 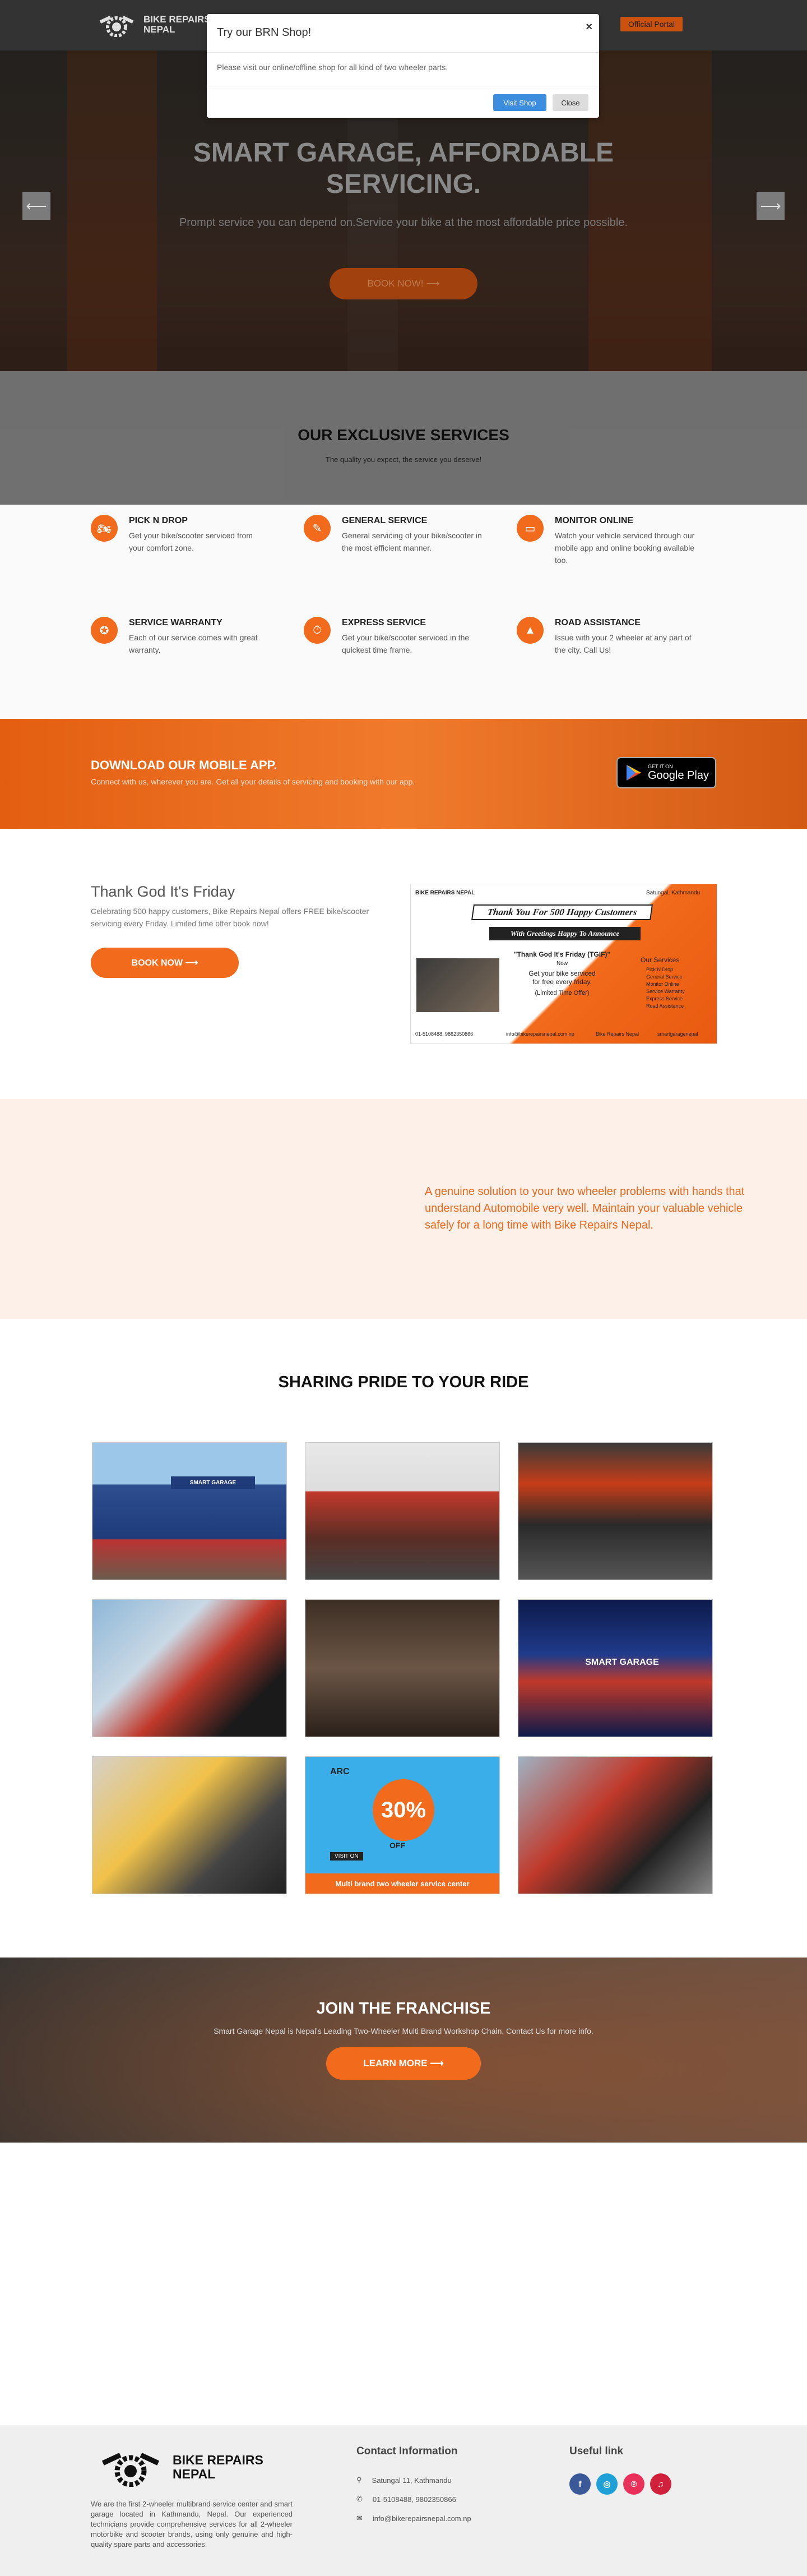 What do you see at coordinates (562, 973) in the screenshot?
I see `poster-offer-line: Get your bike serviced` at bounding box center [562, 973].